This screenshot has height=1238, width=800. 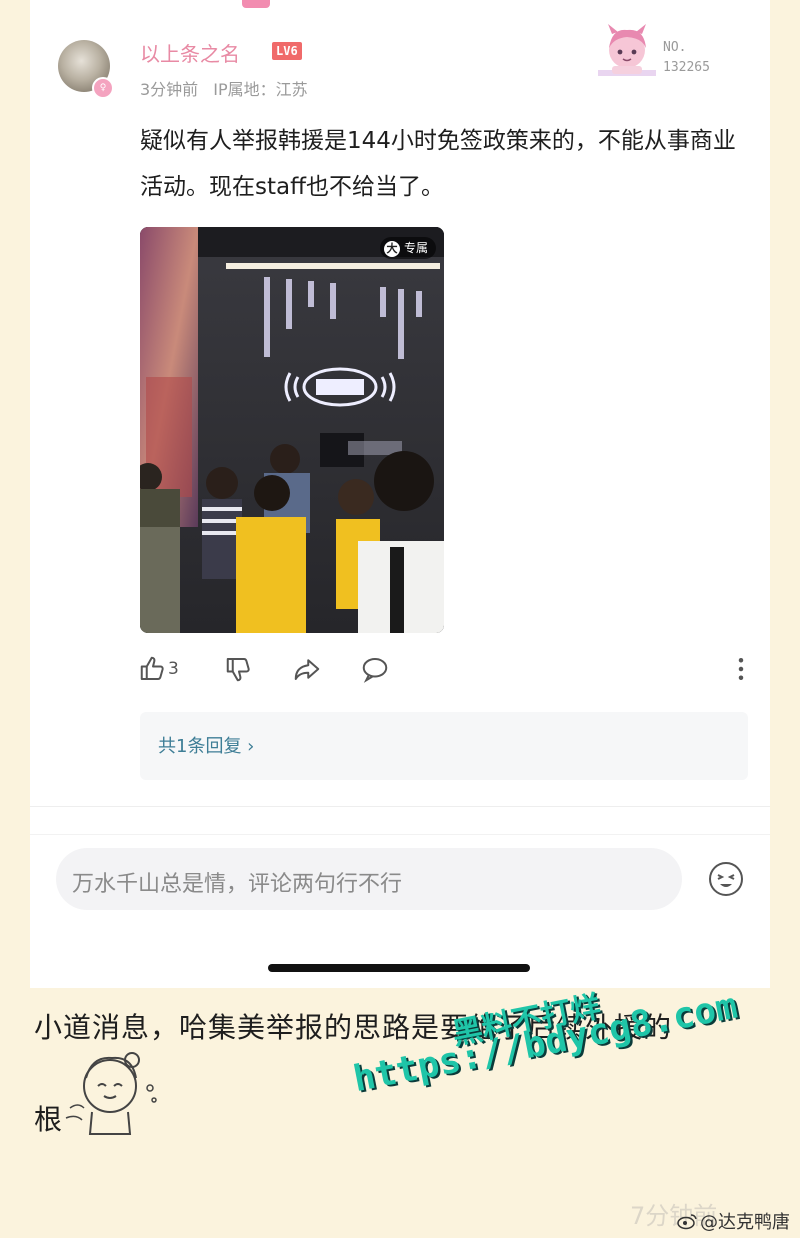 I want to click on comment-button, so click(x=375, y=669).